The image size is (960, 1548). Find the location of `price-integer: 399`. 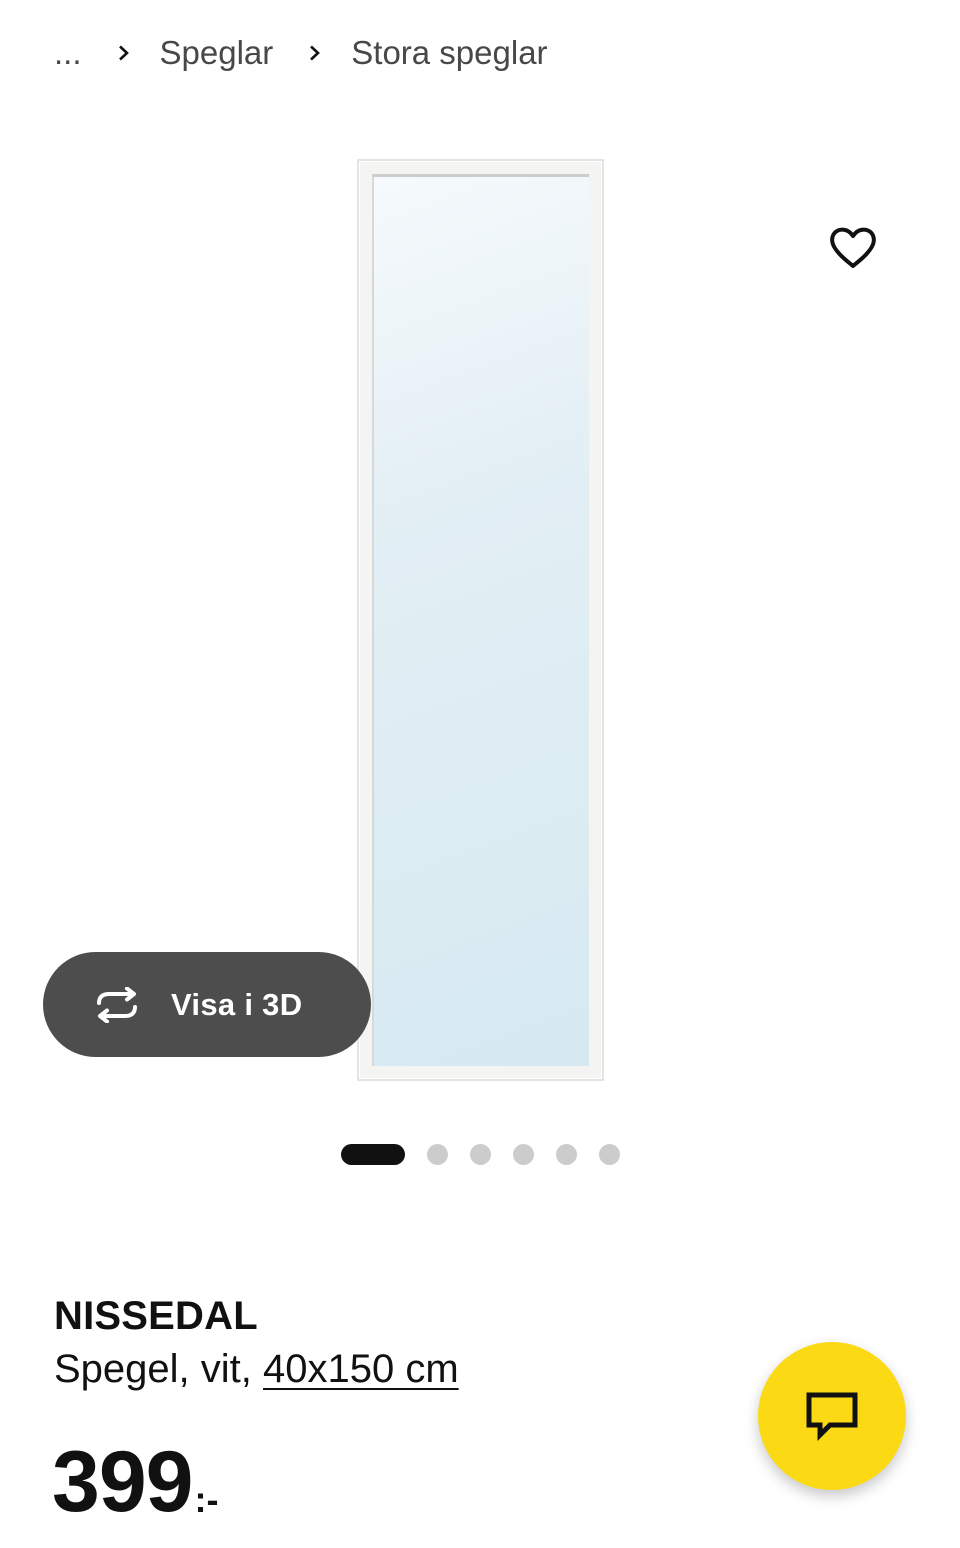

price-integer: 399 is located at coordinates (122, 1482).